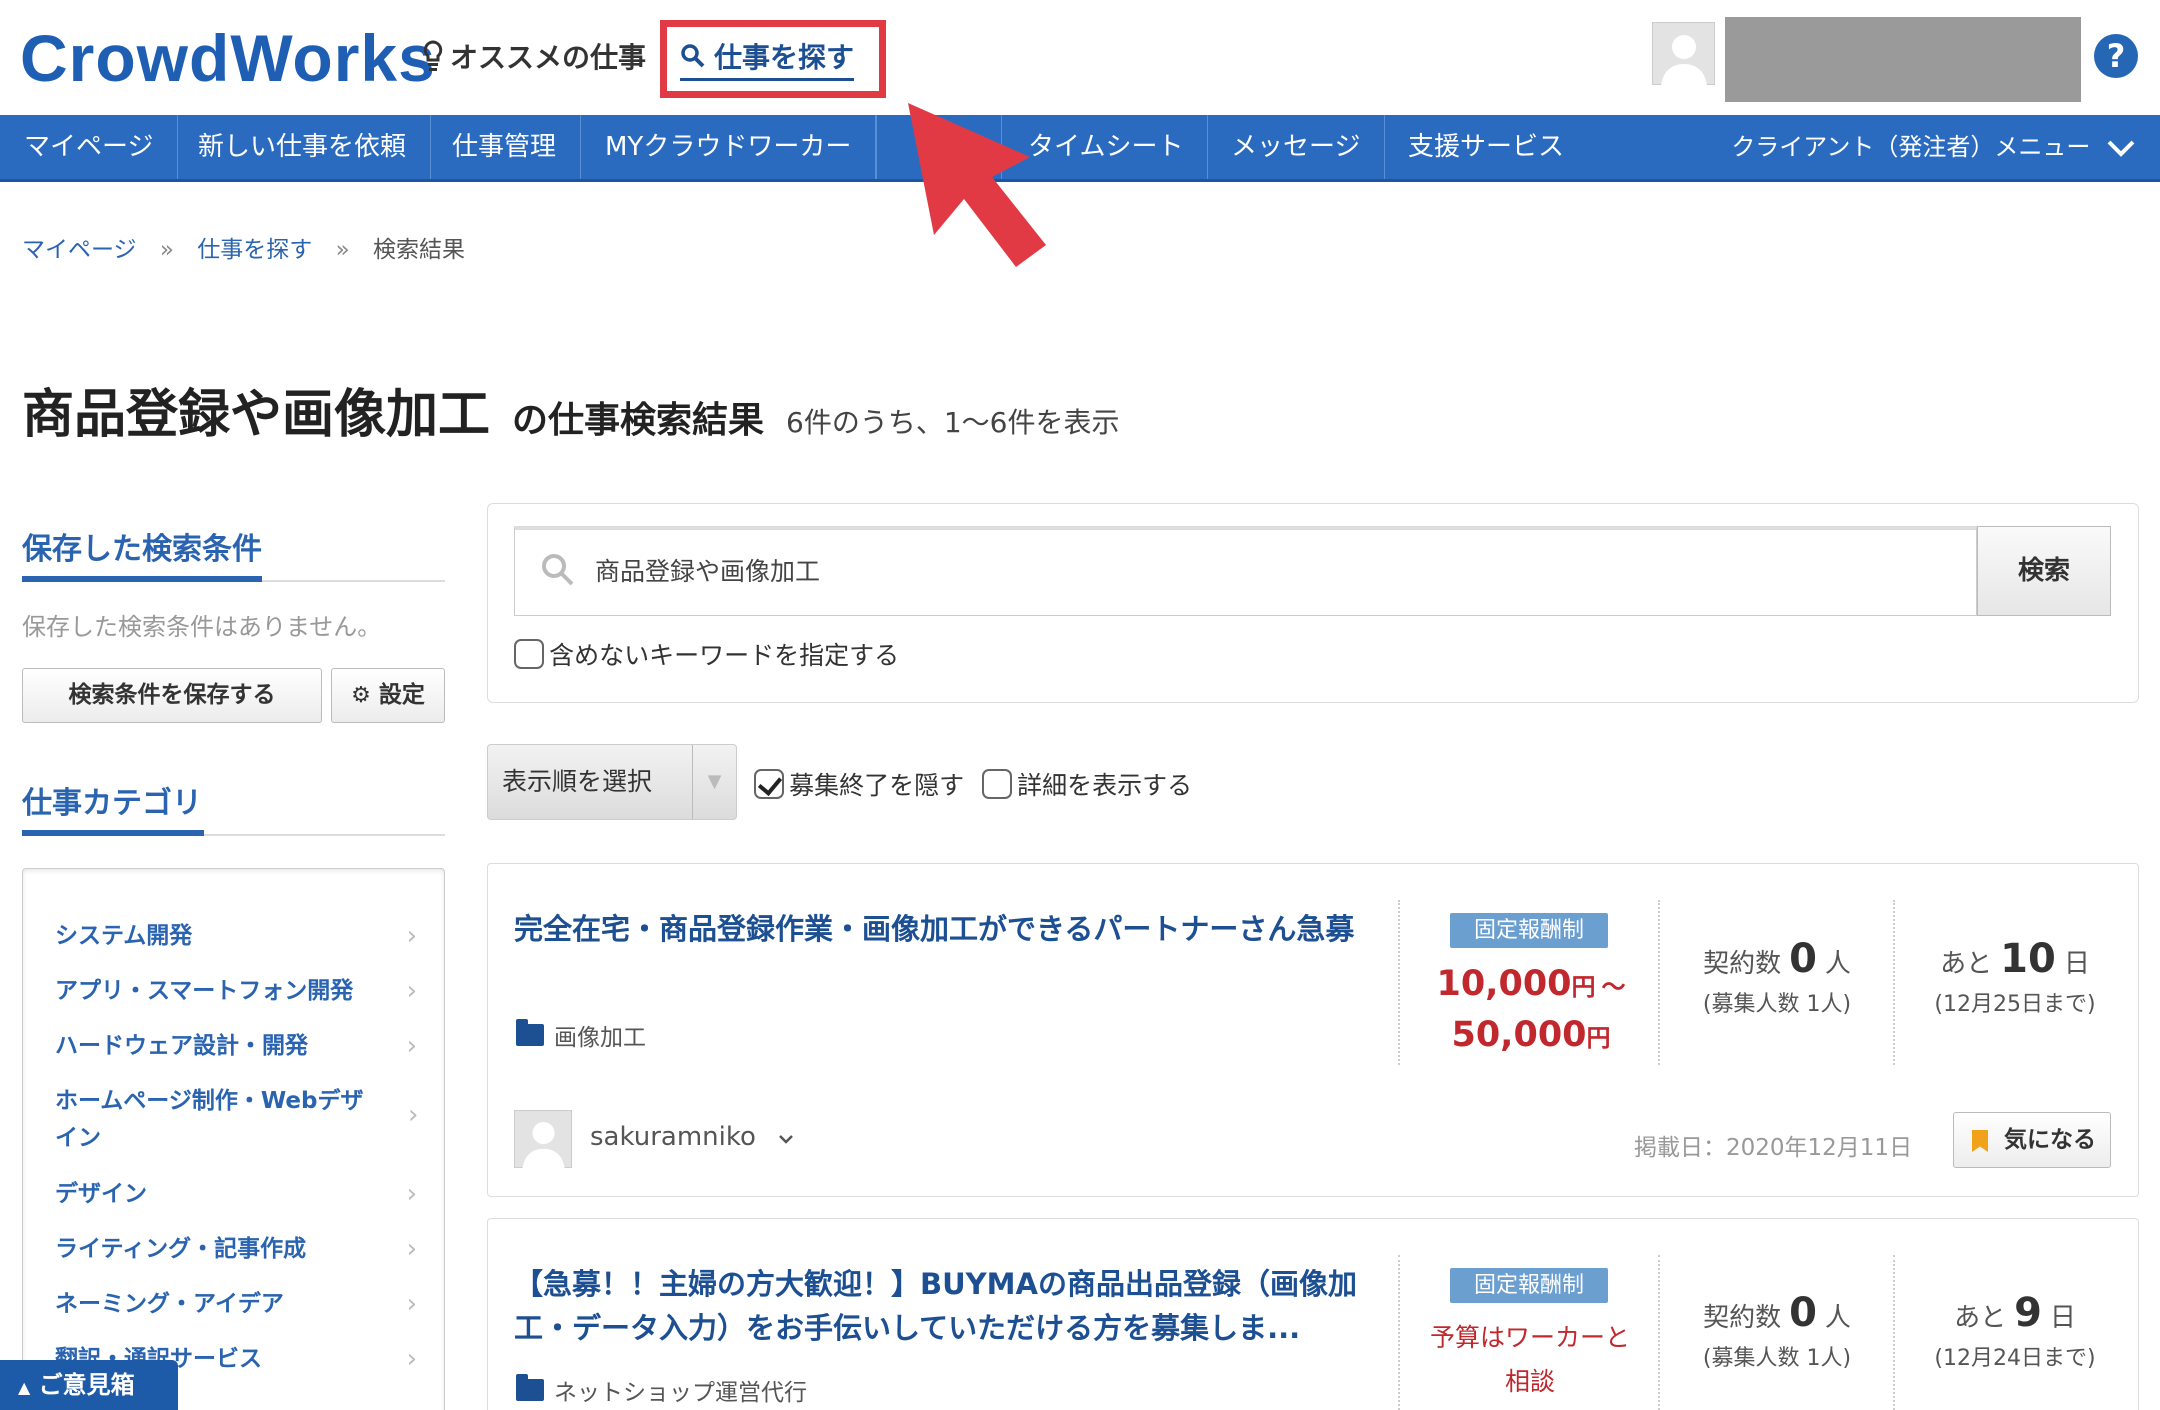  What do you see at coordinates (202, 627) in the screenshot?
I see `saved-searches-empty: 保存した検索条件はありません。` at bounding box center [202, 627].